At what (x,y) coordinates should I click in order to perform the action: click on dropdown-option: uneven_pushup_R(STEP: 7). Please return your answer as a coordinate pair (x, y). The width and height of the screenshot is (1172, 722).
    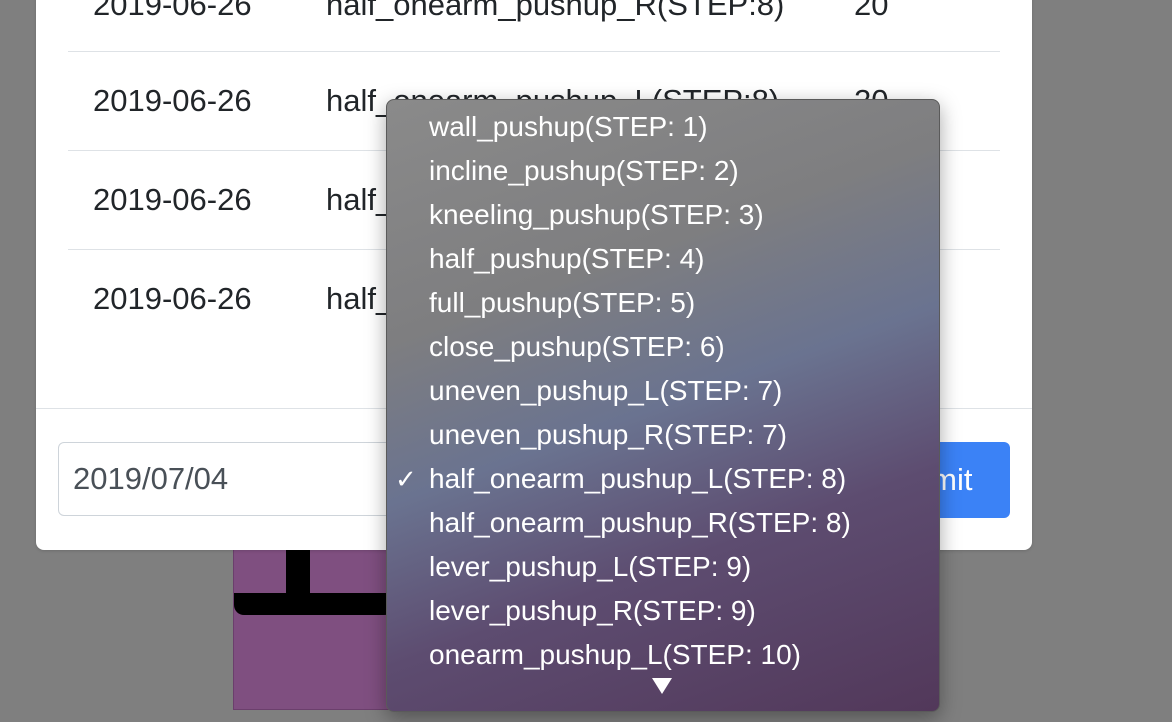
    Looking at the image, I should click on (663, 435).